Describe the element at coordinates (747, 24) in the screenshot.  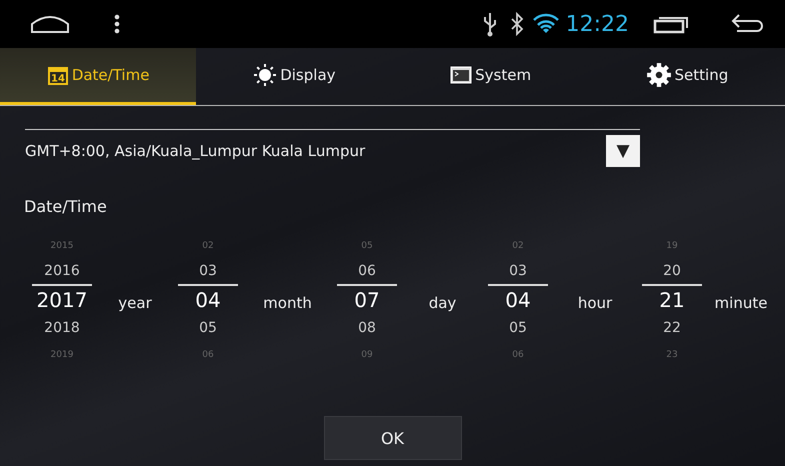
I see `back-icon` at that location.